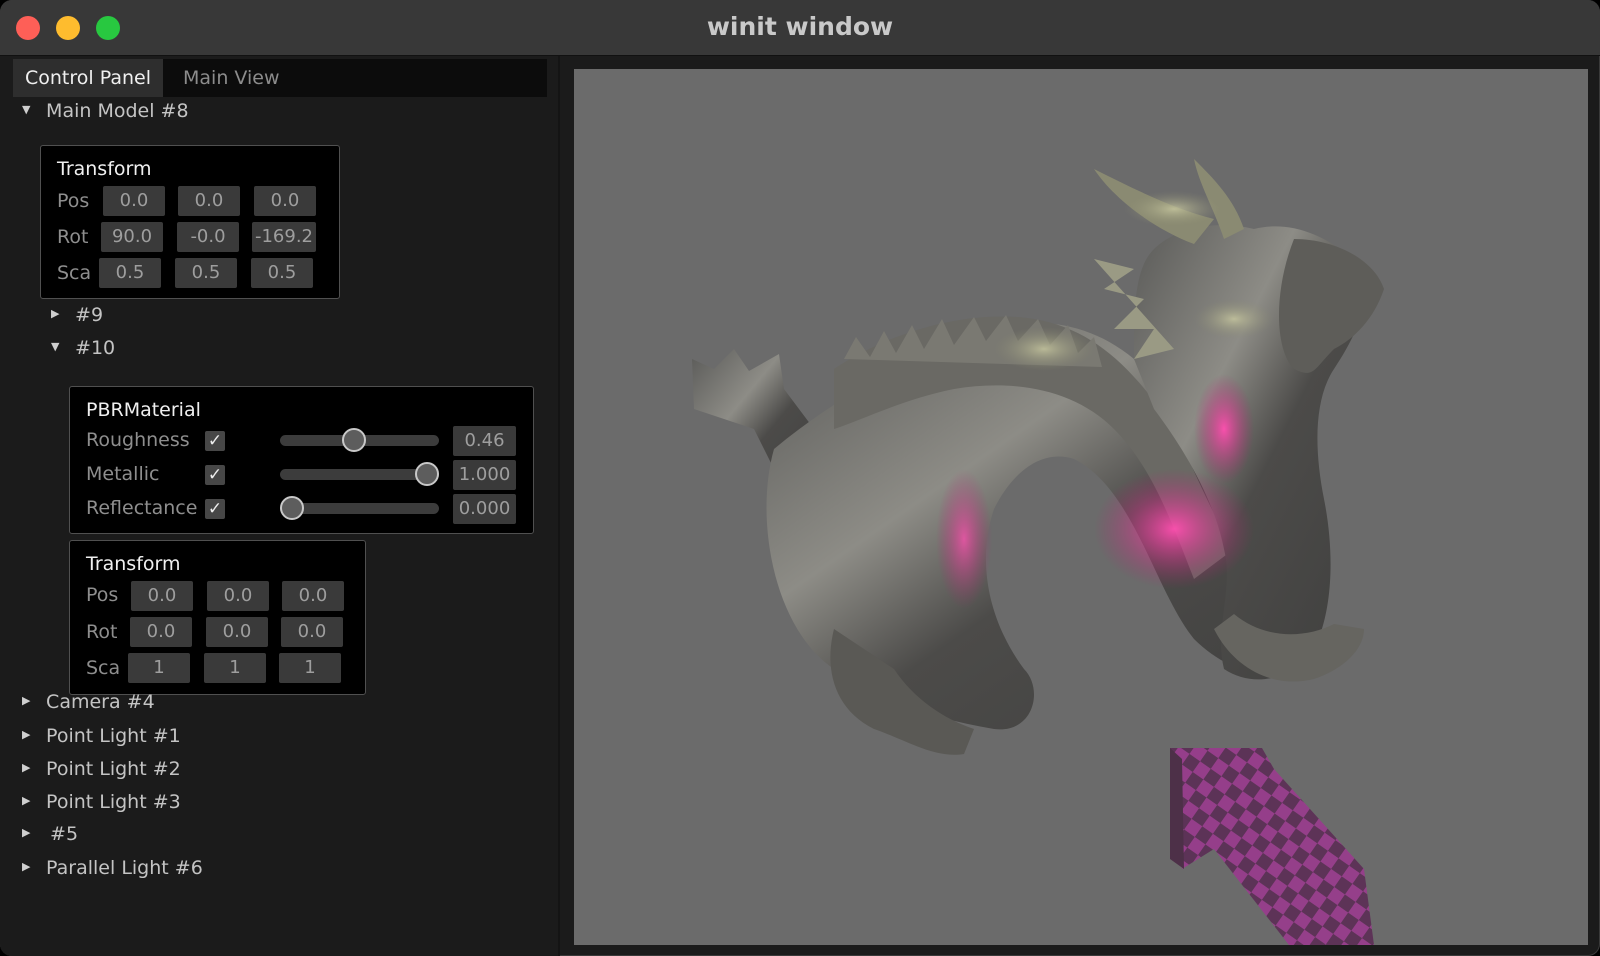  What do you see at coordinates (208, 237) in the screenshot?
I see `rot-y-field: -0.0` at bounding box center [208, 237].